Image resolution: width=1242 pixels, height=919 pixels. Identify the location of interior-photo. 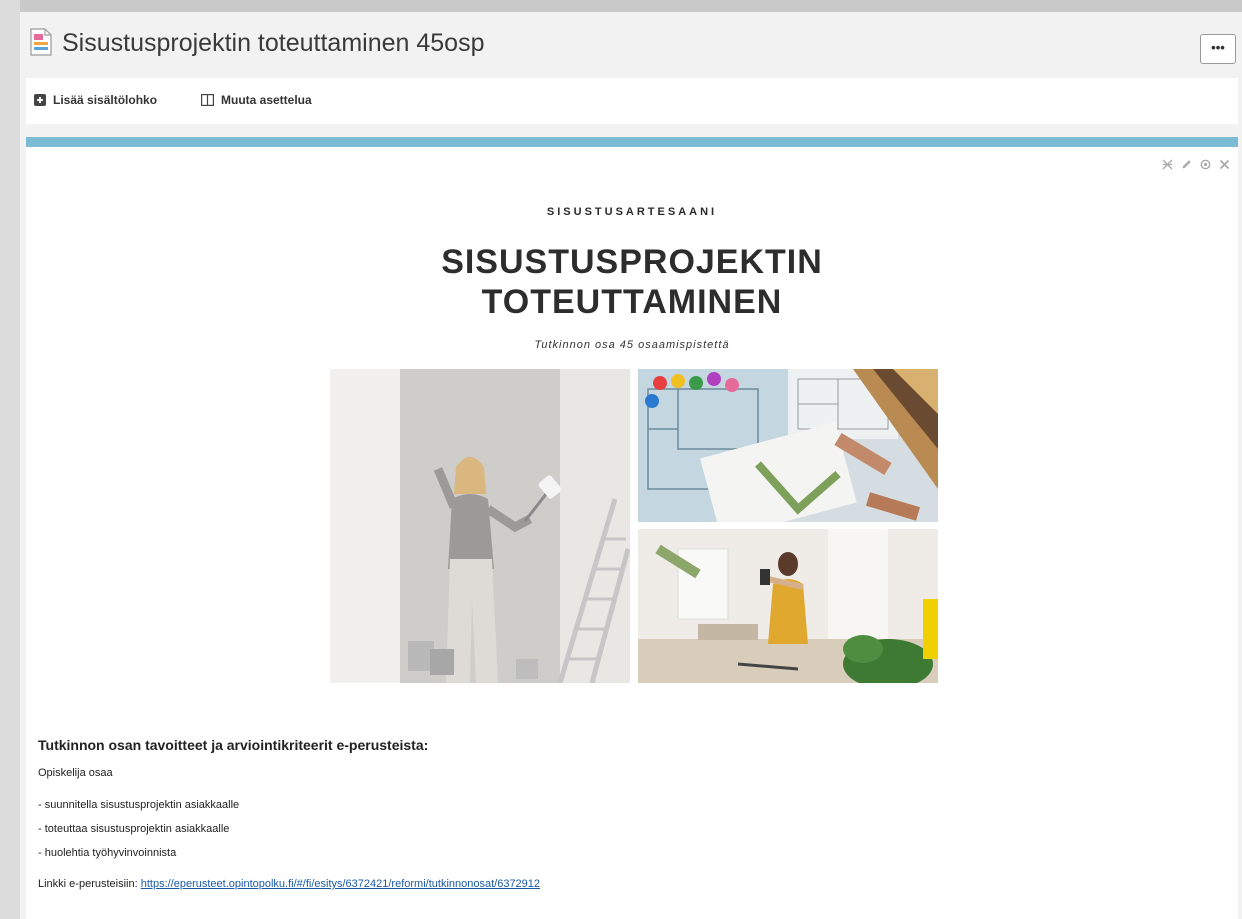
(788, 606).